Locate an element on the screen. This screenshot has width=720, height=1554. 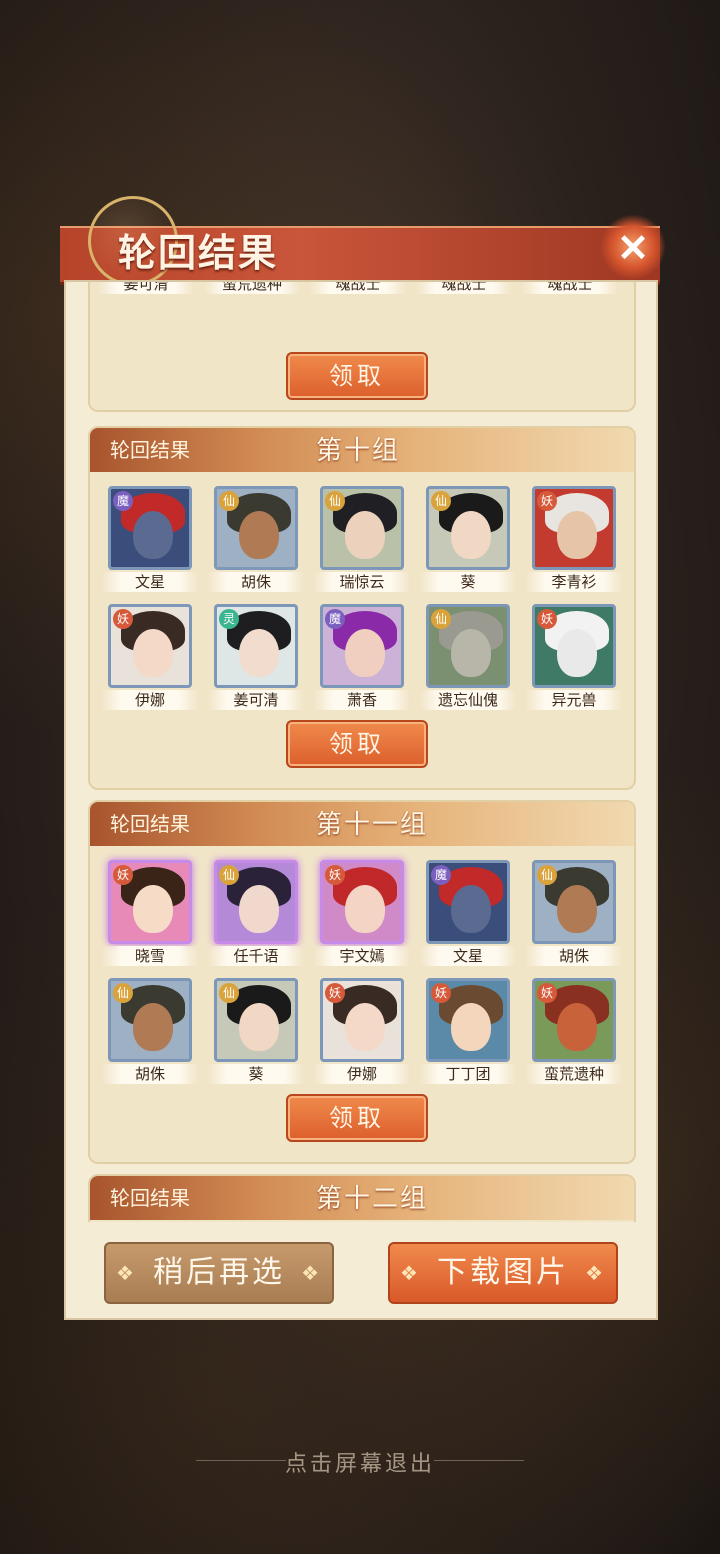
character-name: 李青衫 is located at coordinates (574, 582).